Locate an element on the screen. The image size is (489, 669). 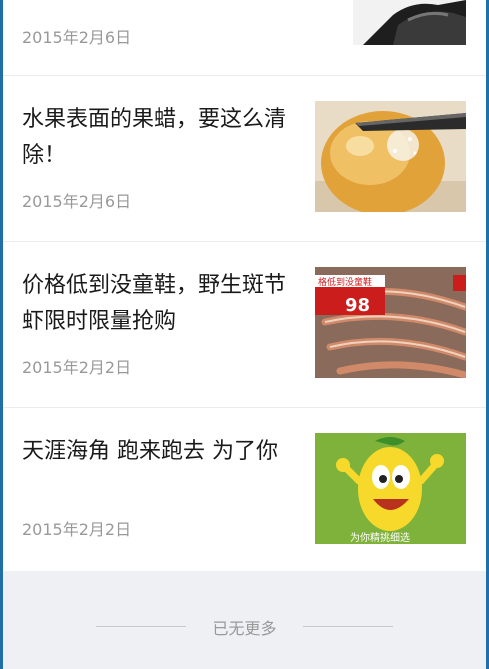
article-title: 价格低到没童鞋，野生斑节虾限时限量抢购 is located at coordinates (154, 303).